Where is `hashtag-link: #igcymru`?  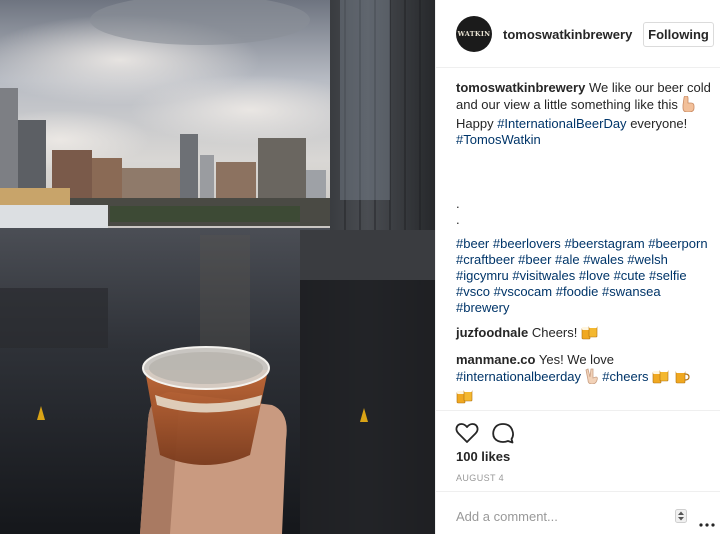 hashtag-link: #igcymru is located at coordinates (482, 275).